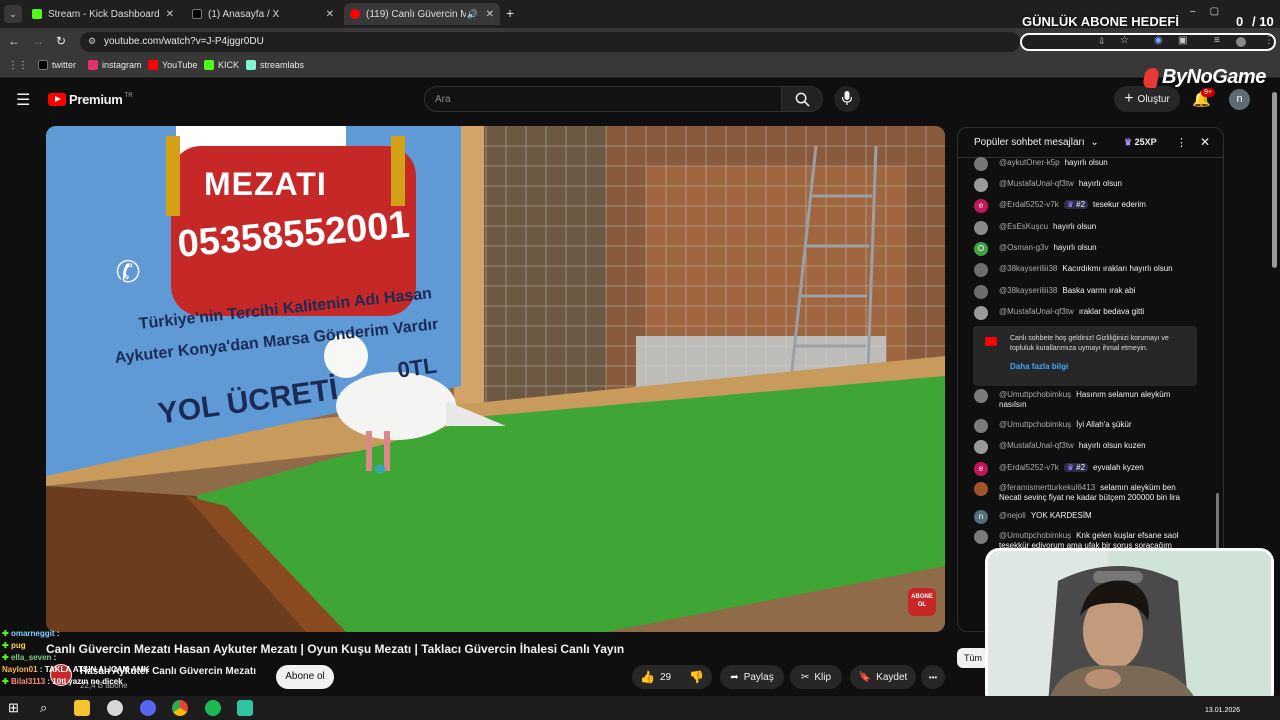  Describe the element at coordinates (38, 41) in the screenshot. I see `forward-icon: →` at that location.